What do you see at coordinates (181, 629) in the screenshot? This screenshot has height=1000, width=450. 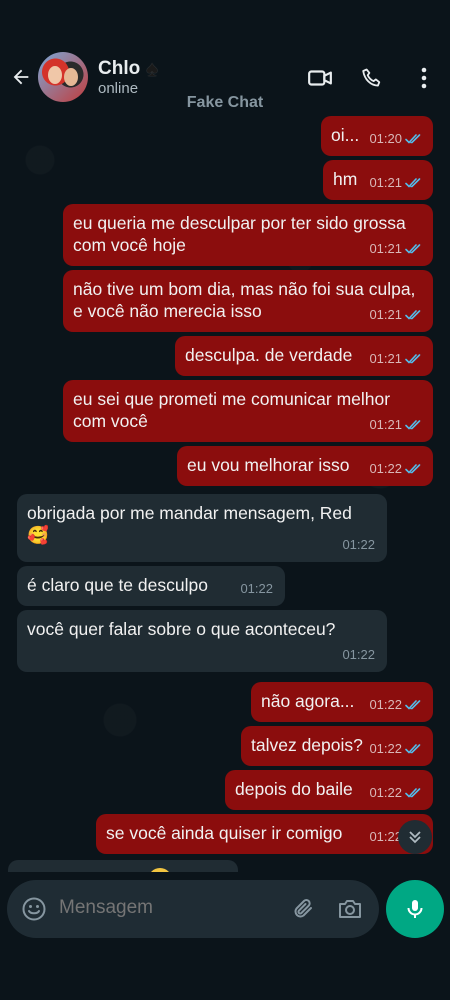 I see `message-text: você quer falar sobre o que aconteceu?` at bounding box center [181, 629].